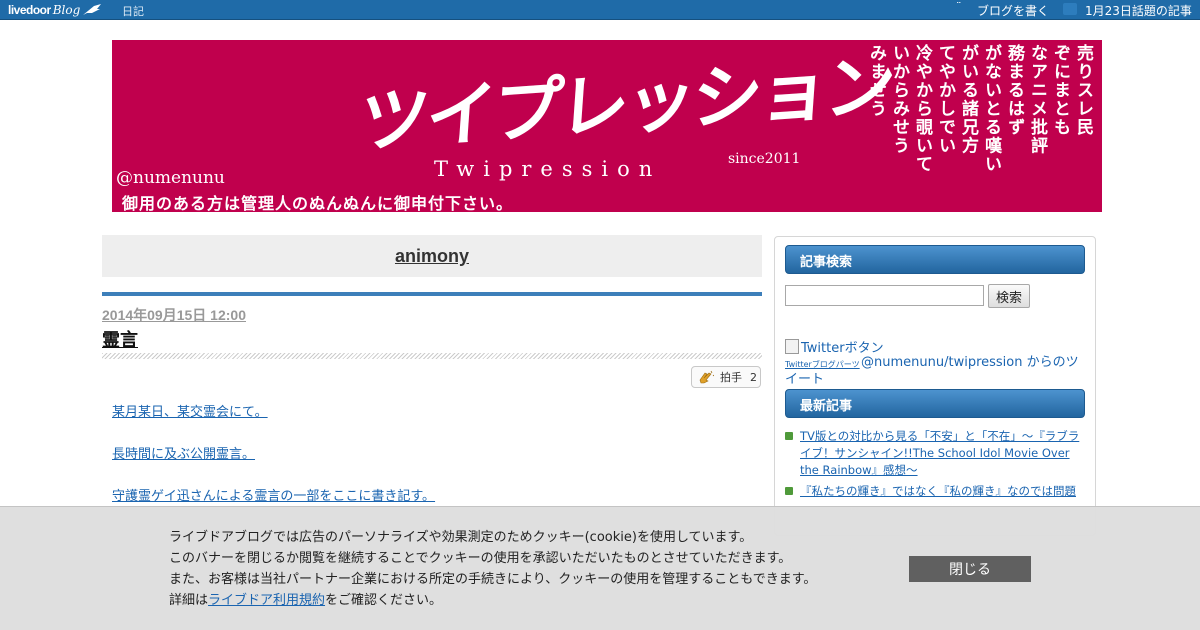 Image resolution: width=1200 pixels, height=630 pixels. What do you see at coordinates (190, 410) in the screenshot?
I see `post-body-line: 某月某日、某交霊会にて。` at bounding box center [190, 410].